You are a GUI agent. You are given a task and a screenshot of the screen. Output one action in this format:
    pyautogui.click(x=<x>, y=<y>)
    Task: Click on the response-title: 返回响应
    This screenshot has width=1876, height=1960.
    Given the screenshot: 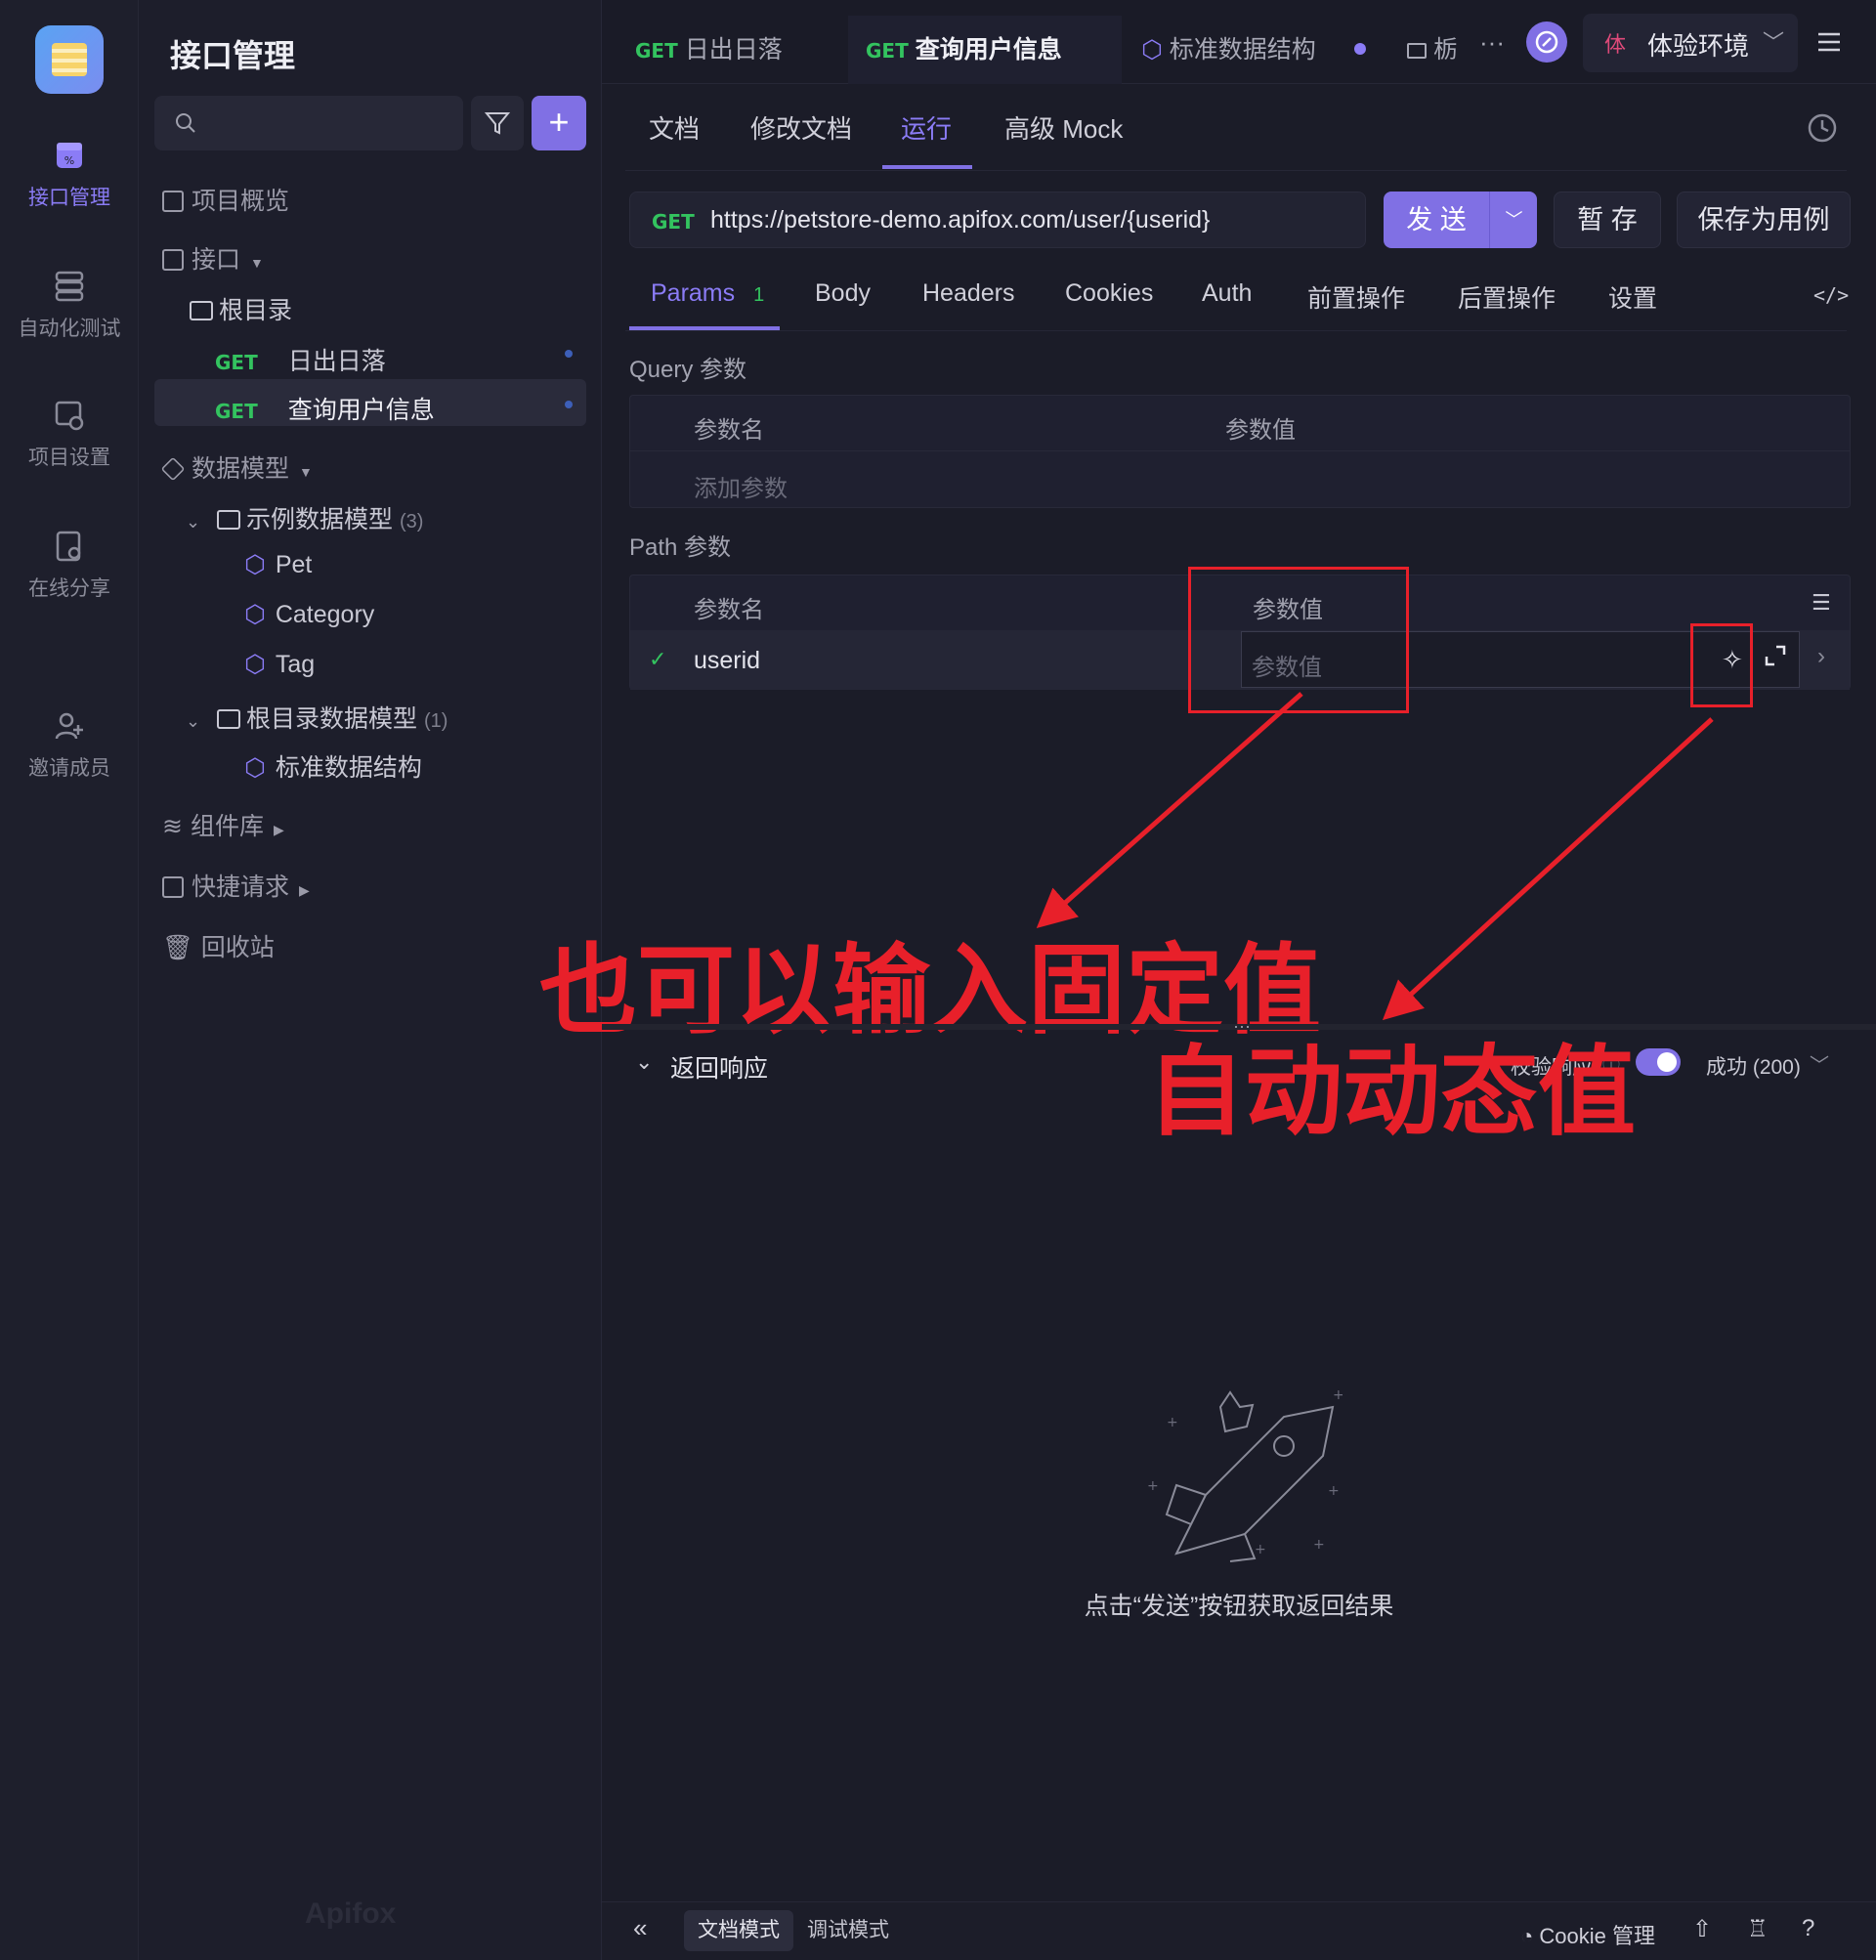 What is the action you would take?
    pyautogui.click(x=719, y=1067)
    